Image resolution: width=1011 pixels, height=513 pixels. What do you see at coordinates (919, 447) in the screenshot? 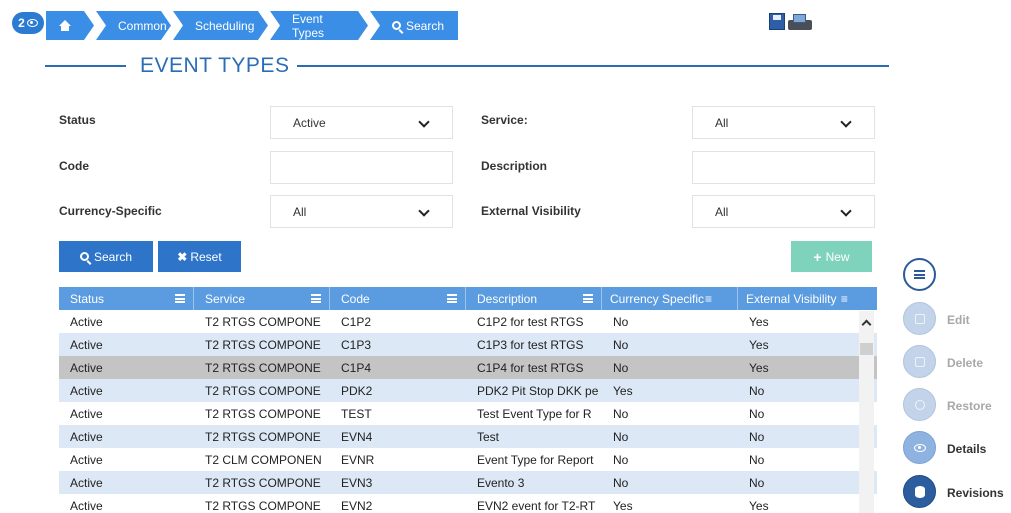
I see `details-action-button` at bounding box center [919, 447].